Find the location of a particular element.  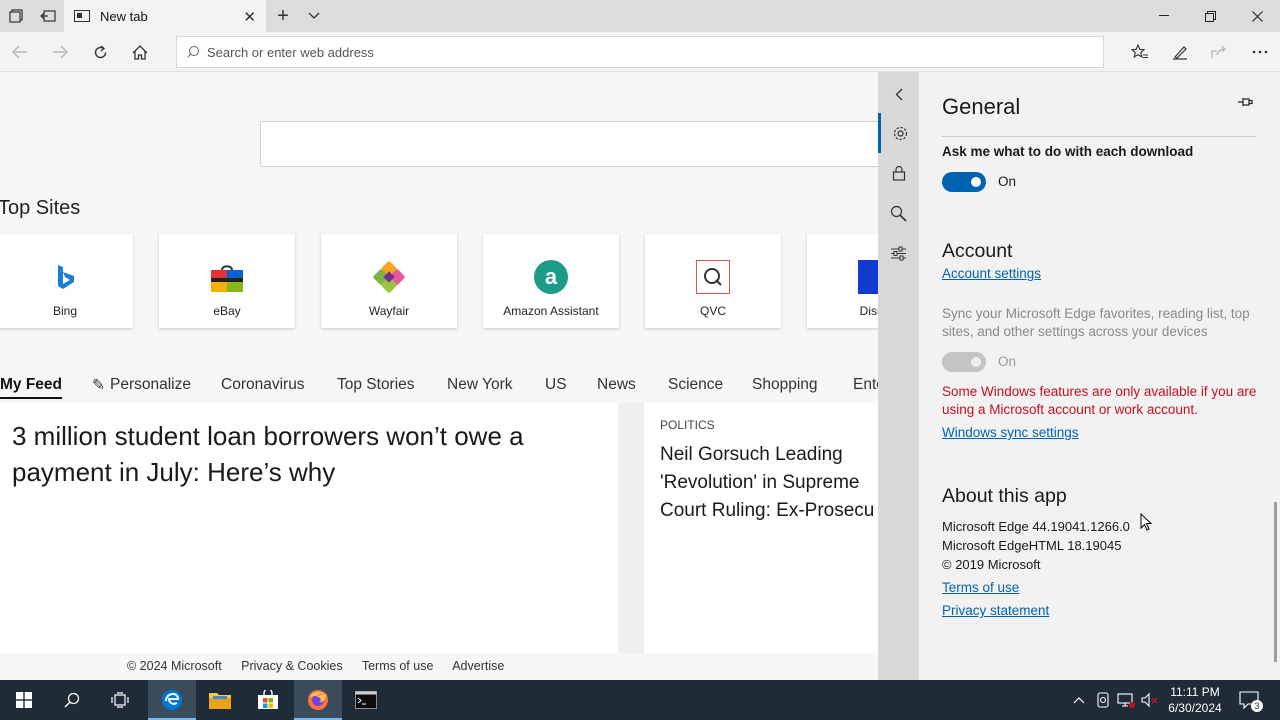

terminal-icon is located at coordinates (366, 700).